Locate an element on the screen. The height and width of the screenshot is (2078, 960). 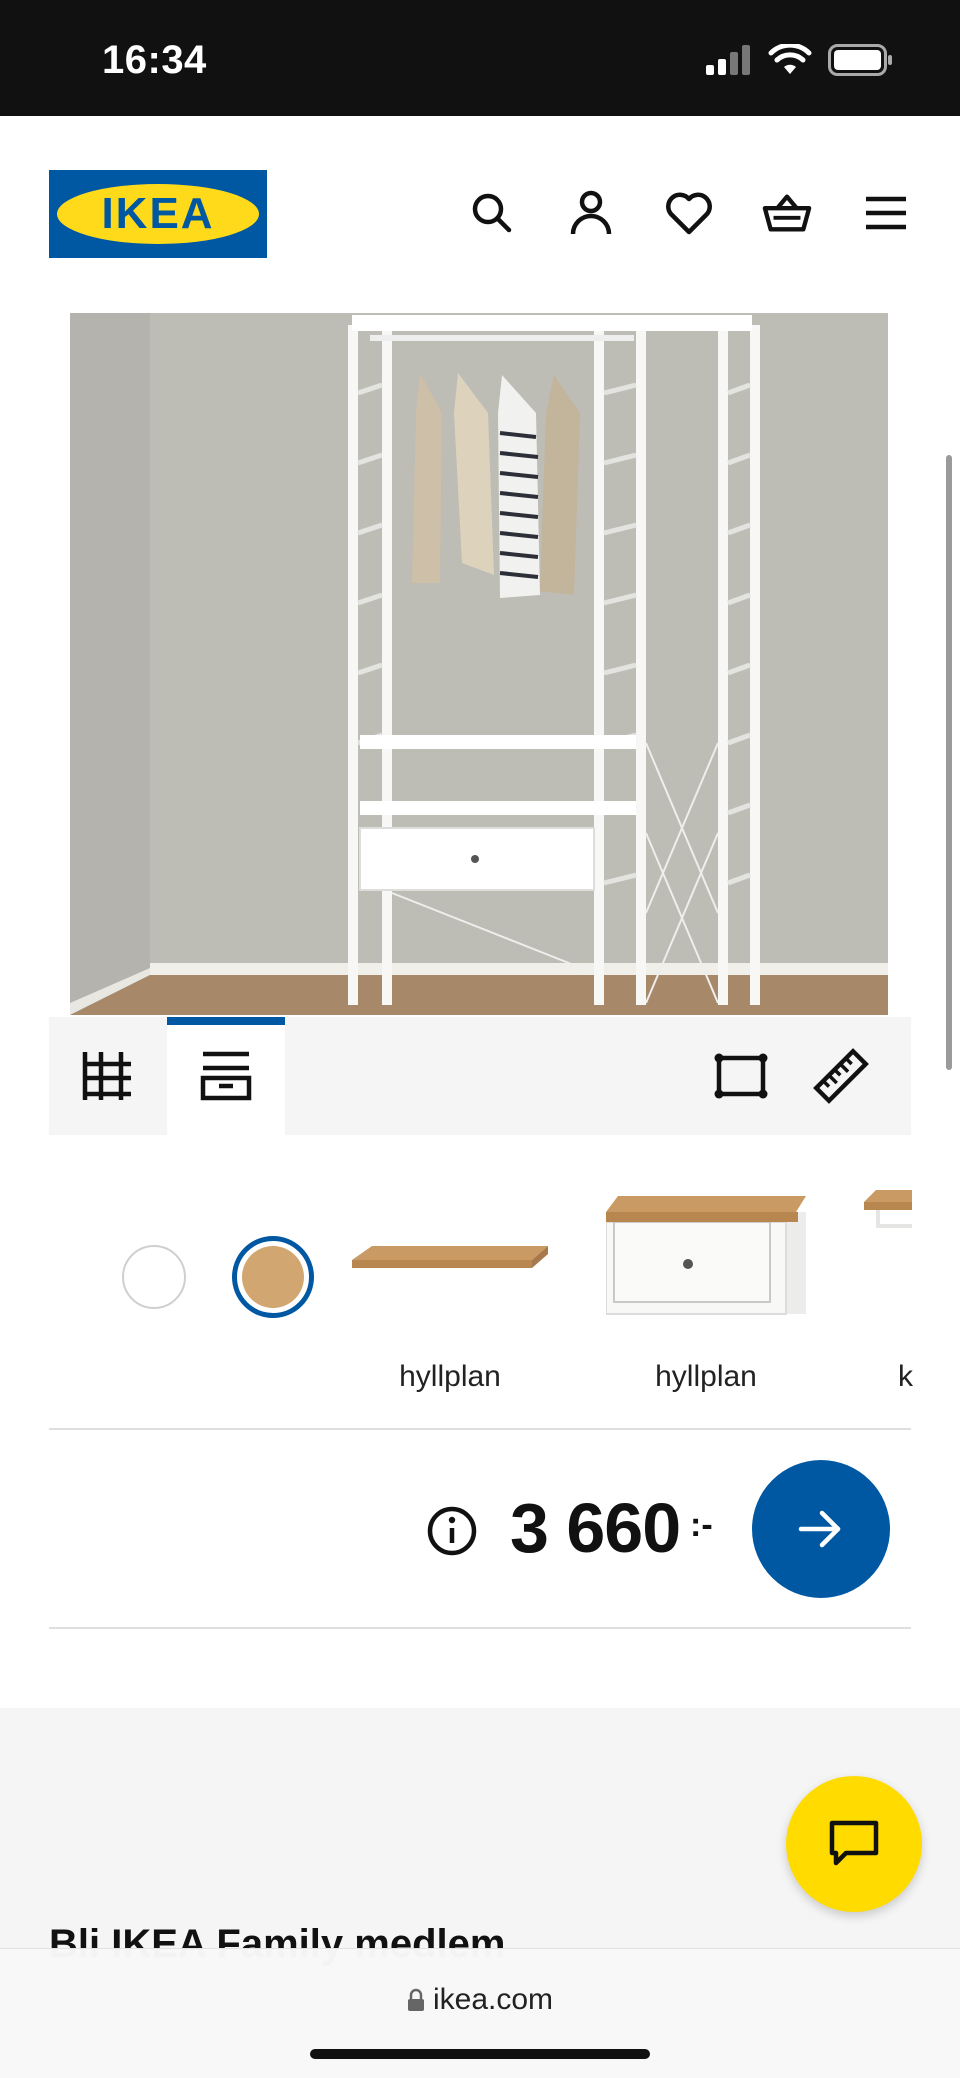
measure-button is located at coordinates (841, 1076).